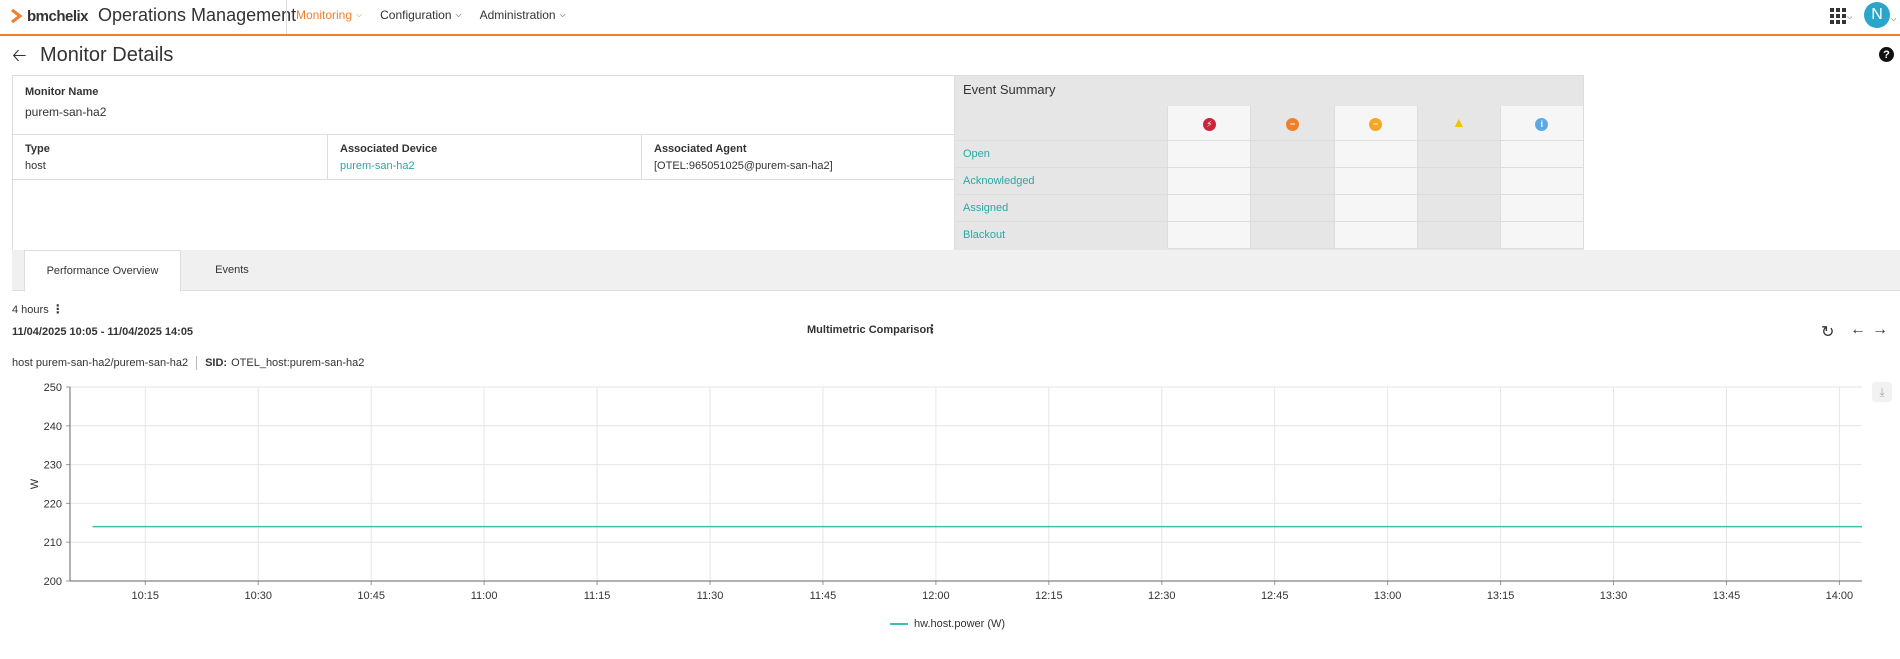 This screenshot has width=1900, height=659. I want to click on legend-swatch, so click(899, 624).